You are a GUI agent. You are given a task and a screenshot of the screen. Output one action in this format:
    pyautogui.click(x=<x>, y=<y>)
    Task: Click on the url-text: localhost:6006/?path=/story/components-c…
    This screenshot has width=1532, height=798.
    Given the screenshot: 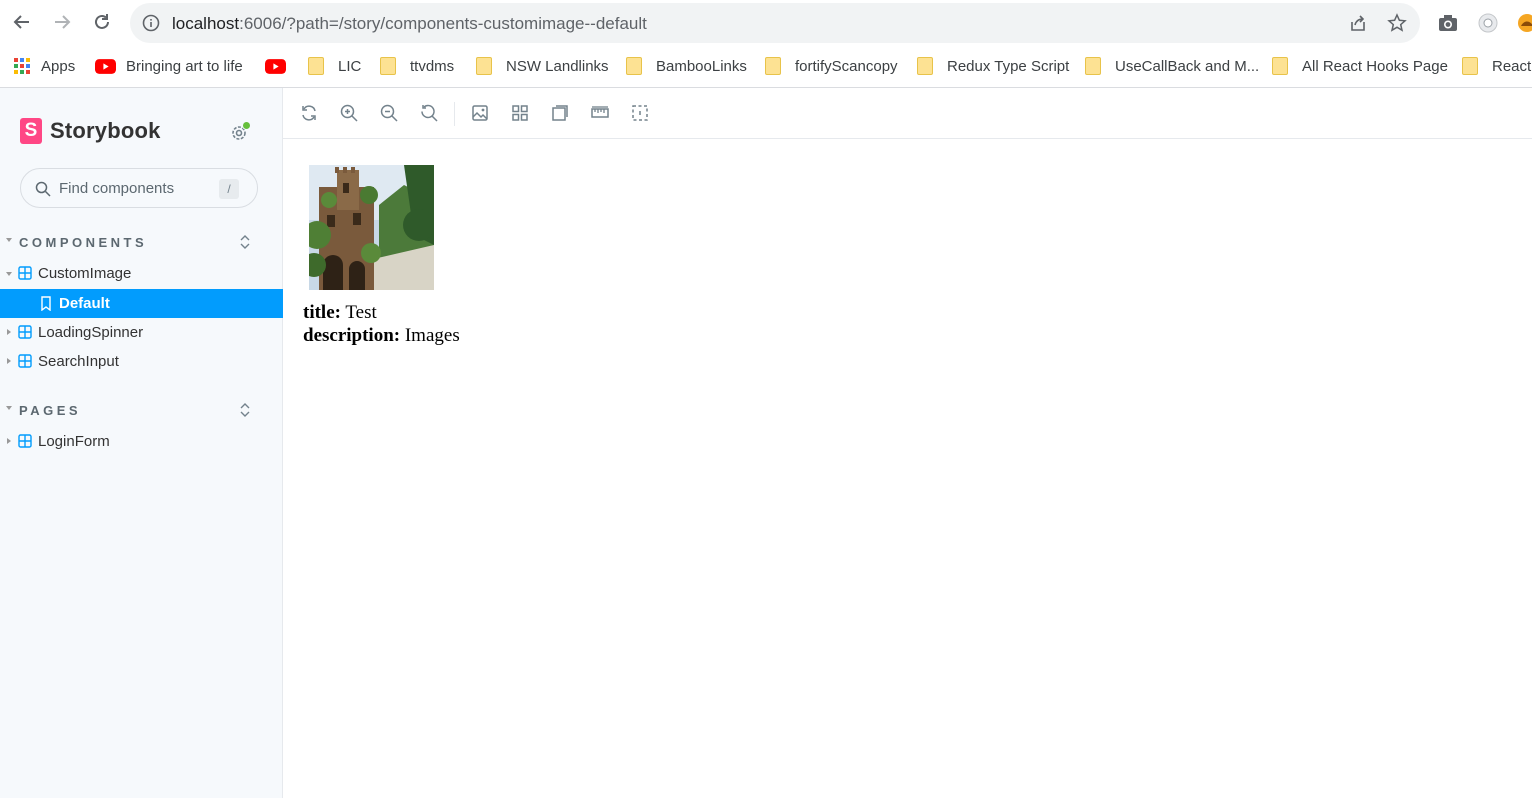 What is the action you would take?
    pyautogui.click(x=409, y=24)
    